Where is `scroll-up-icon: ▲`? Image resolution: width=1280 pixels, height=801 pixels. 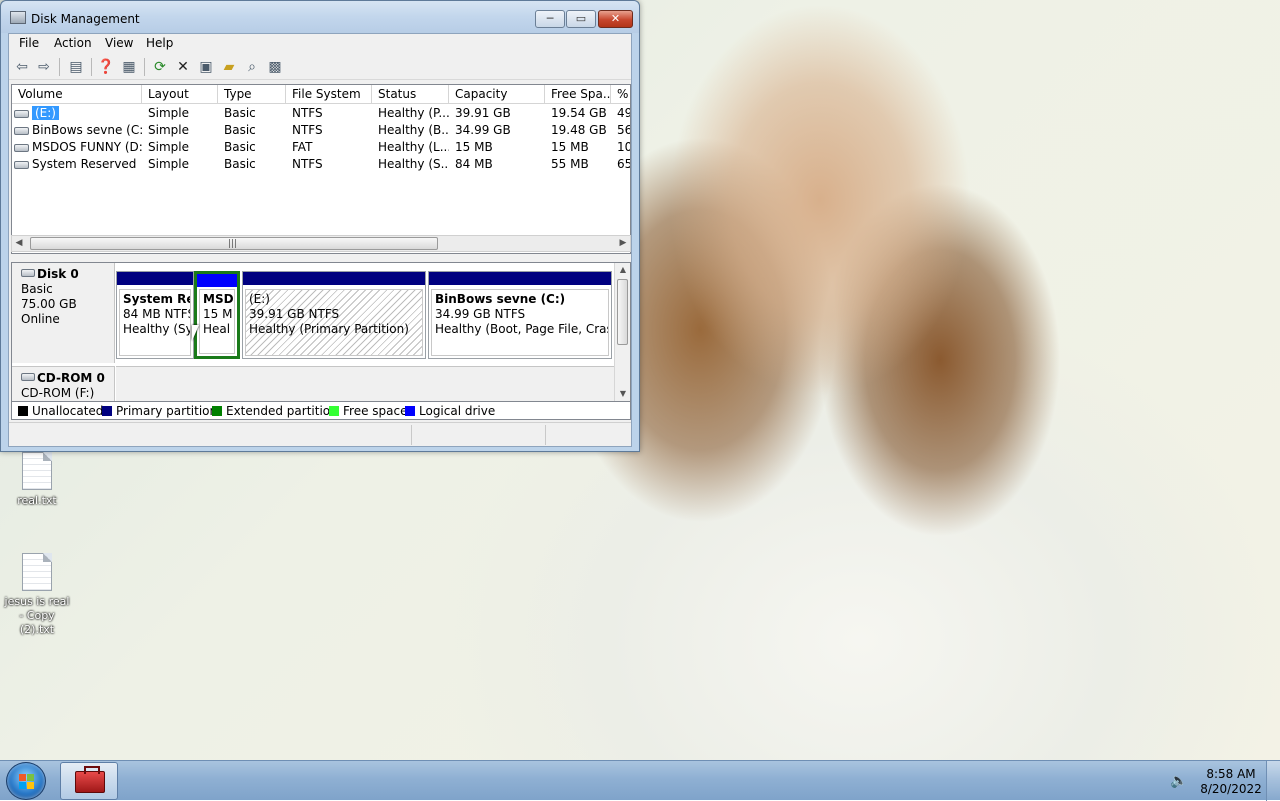
scroll-up-icon: ▲ is located at coordinates (622, 270).